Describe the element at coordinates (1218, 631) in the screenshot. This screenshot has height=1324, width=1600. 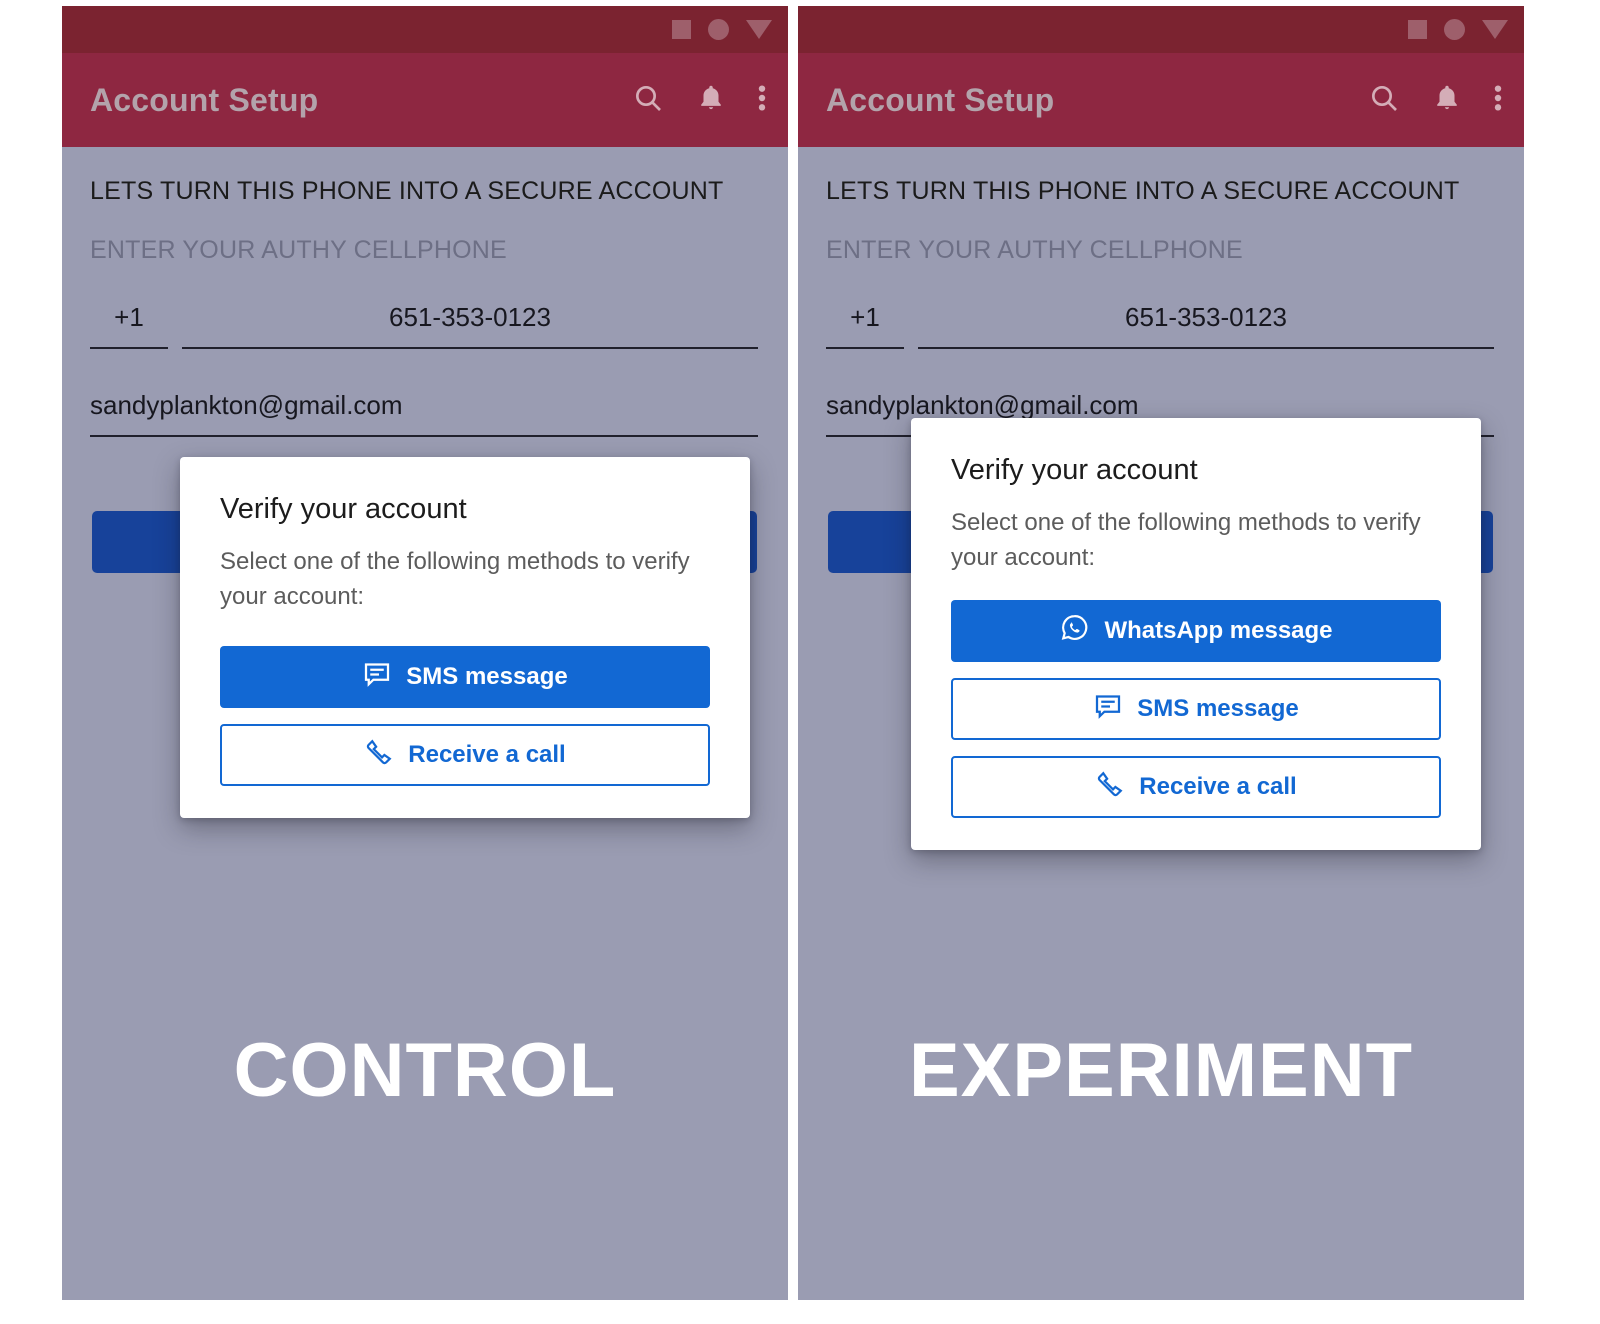
I see `whatsapp-message-label: WhatsApp message` at that location.